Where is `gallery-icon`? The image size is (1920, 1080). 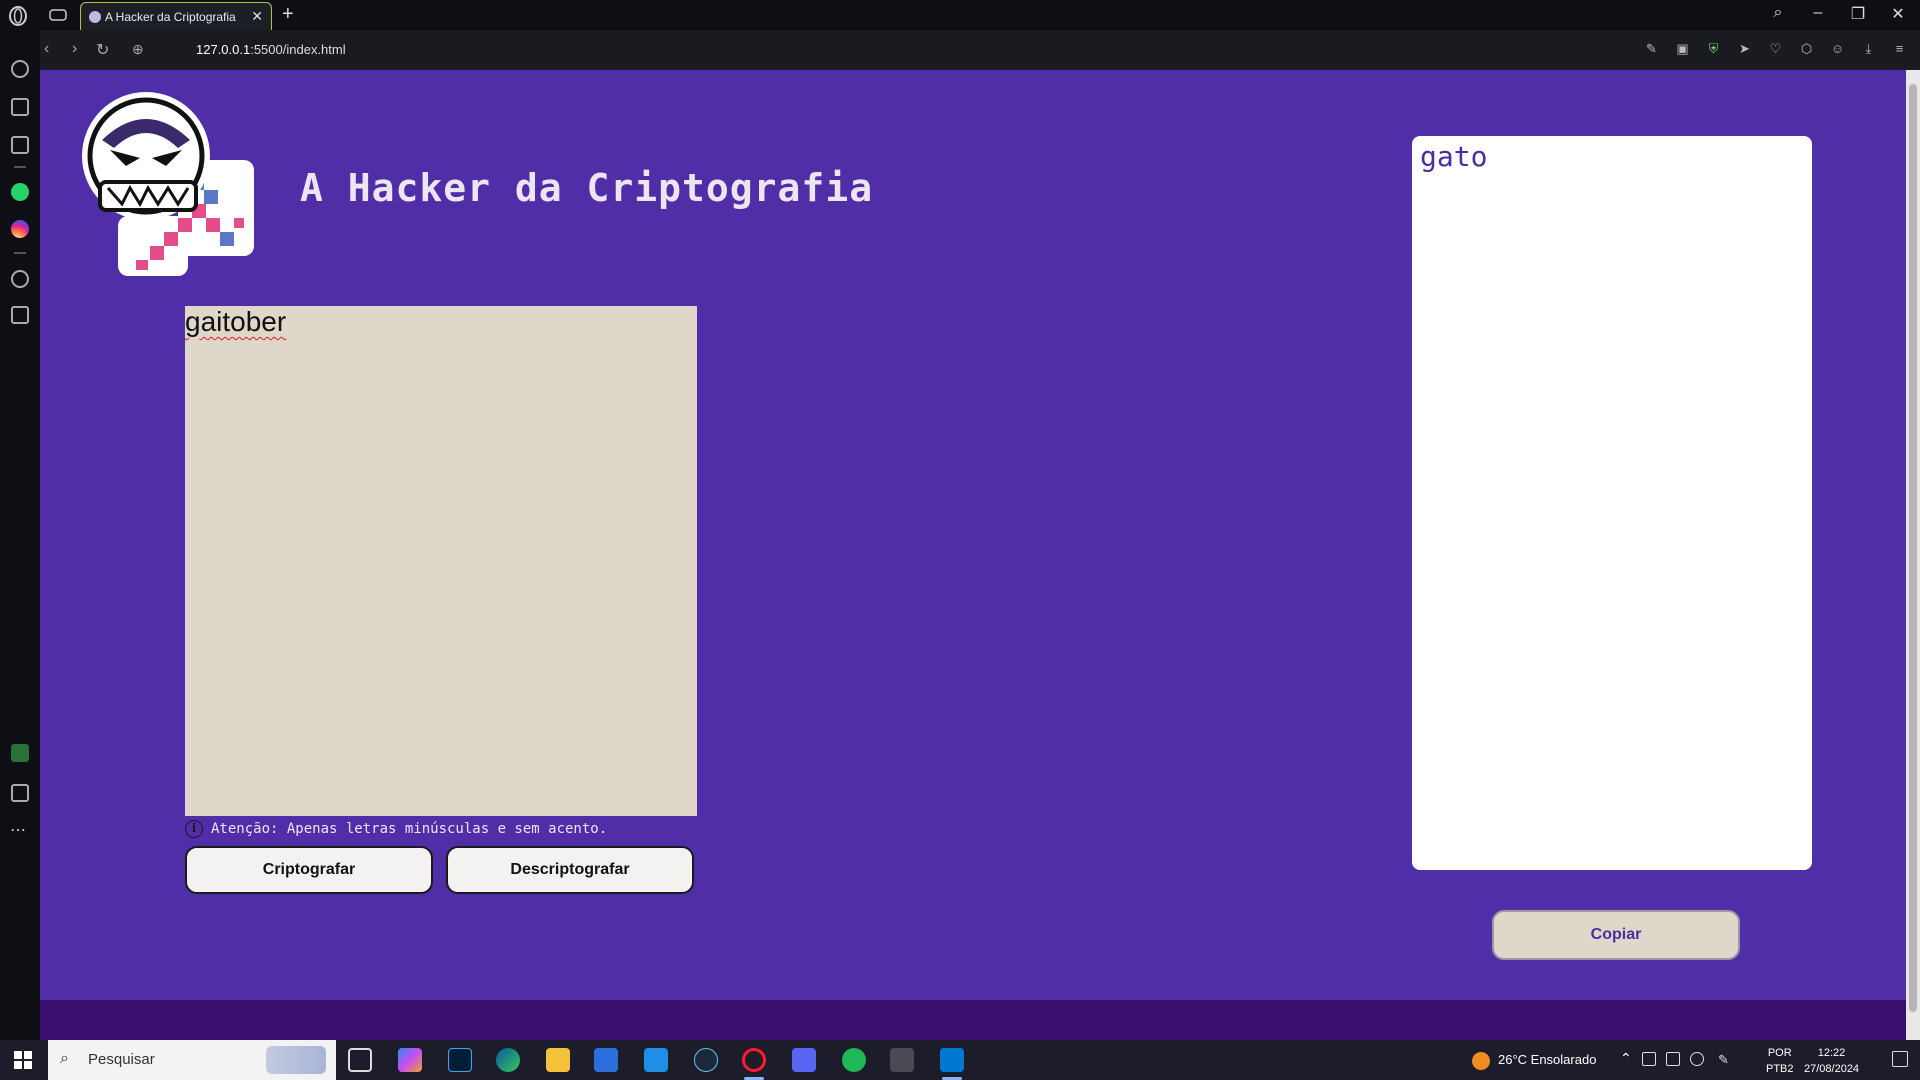 gallery-icon is located at coordinates (20, 793).